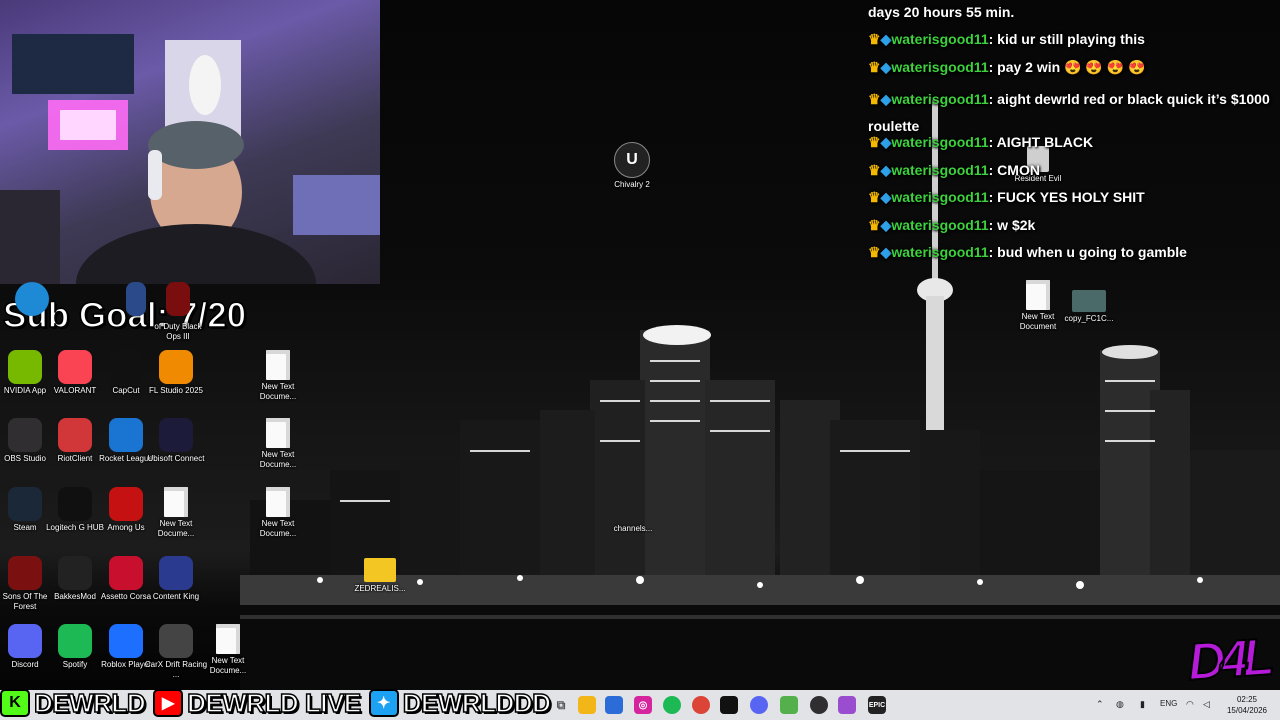 This screenshot has height=720, width=1280. What do you see at coordinates (1228, 659) in the screenshot?
I see `d4l-logo: D4L` at bounding box center [1228, 659].